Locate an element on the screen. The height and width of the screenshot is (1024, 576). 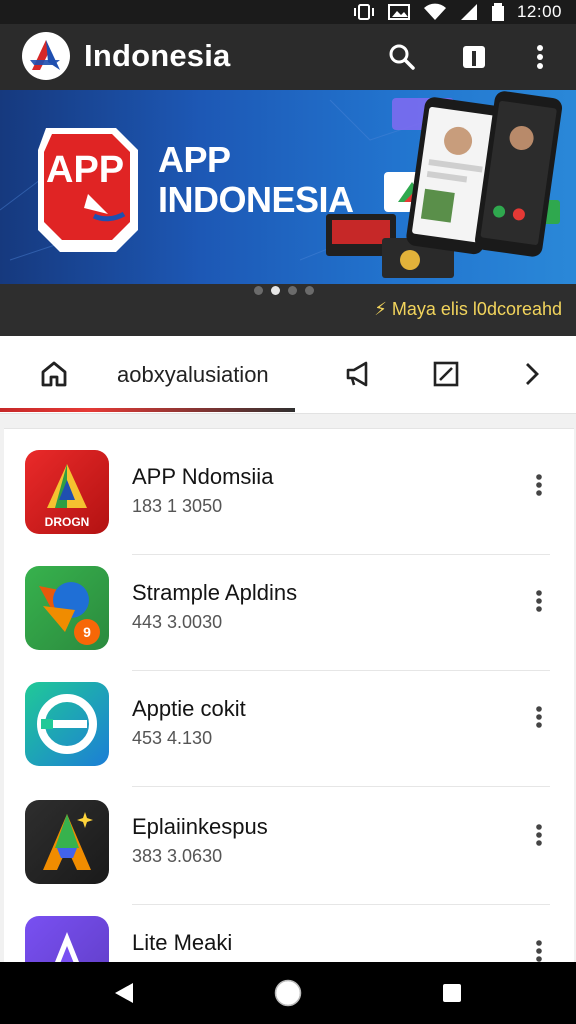
svg-text: APP is located at coordinates (85, 170).